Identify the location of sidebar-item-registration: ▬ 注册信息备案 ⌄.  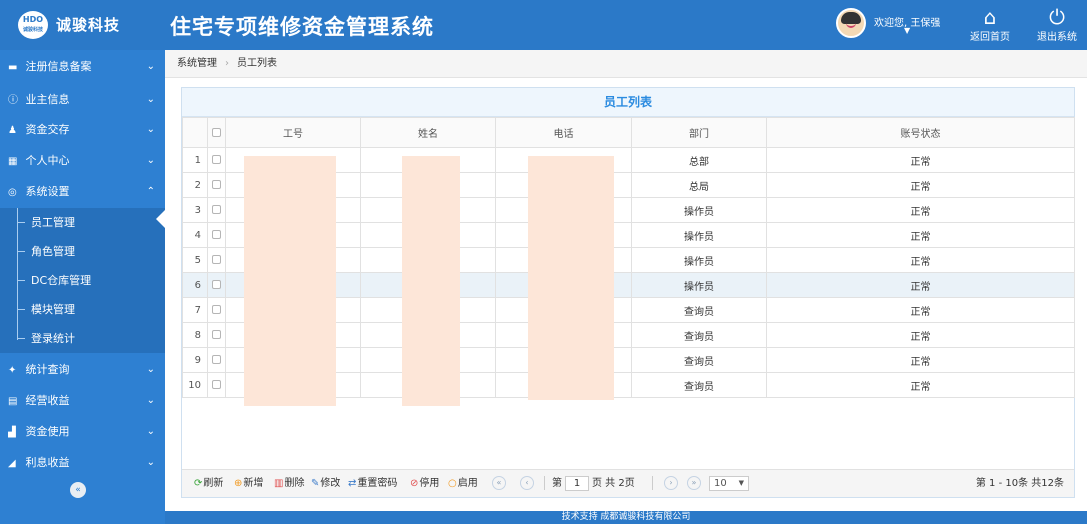
(82, 66).